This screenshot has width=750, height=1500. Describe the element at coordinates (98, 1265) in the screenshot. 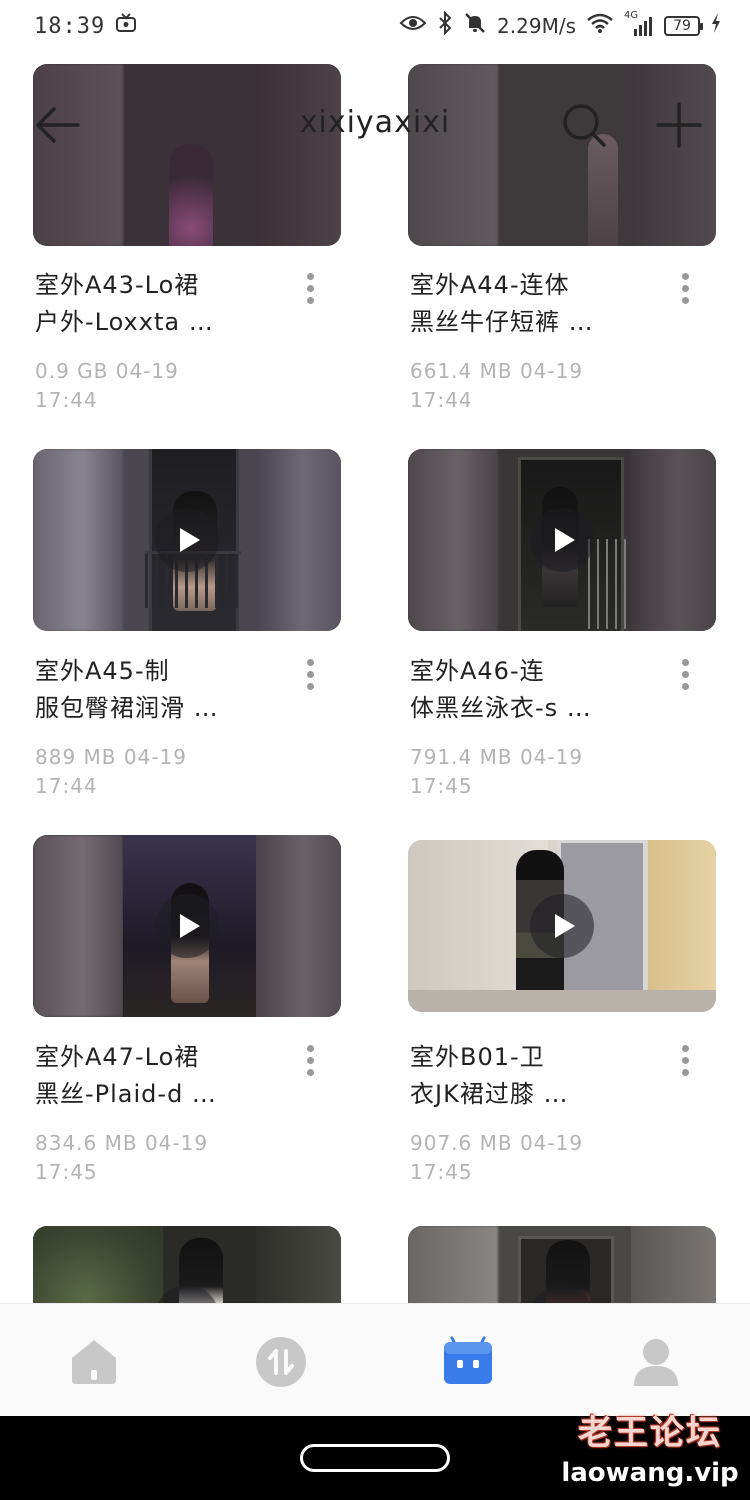

I see `thumb-plants` at that location.